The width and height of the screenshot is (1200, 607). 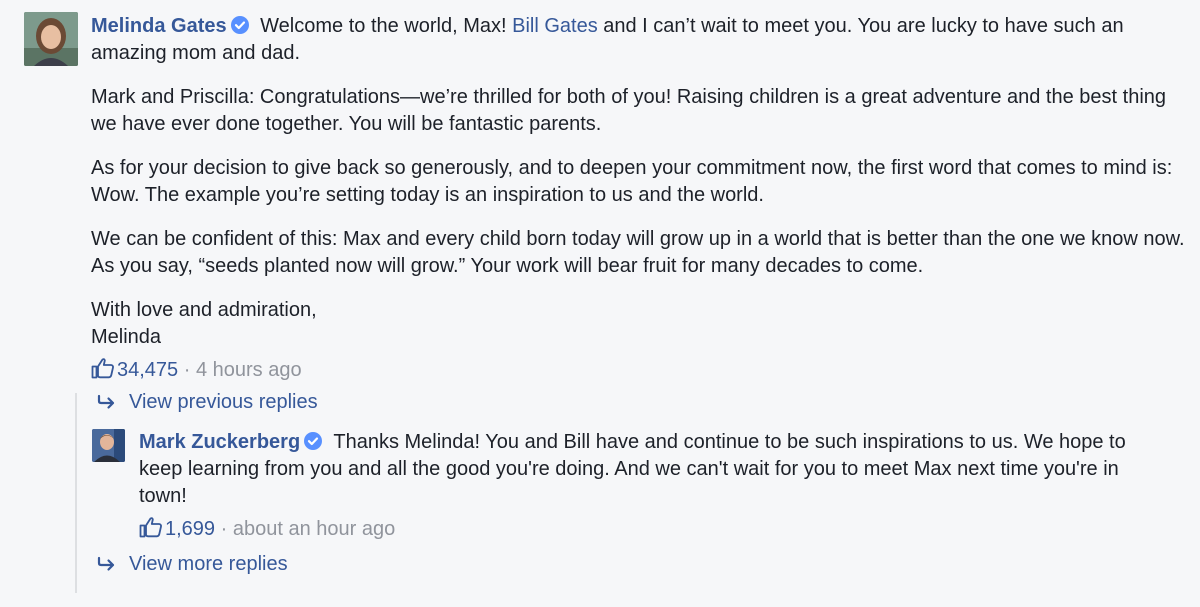 What do you see at coordinates (383, 26) in the screenshot?
I see `comment-intro-text: Welcome to the world, Max!` at bounding box center [383, 26].